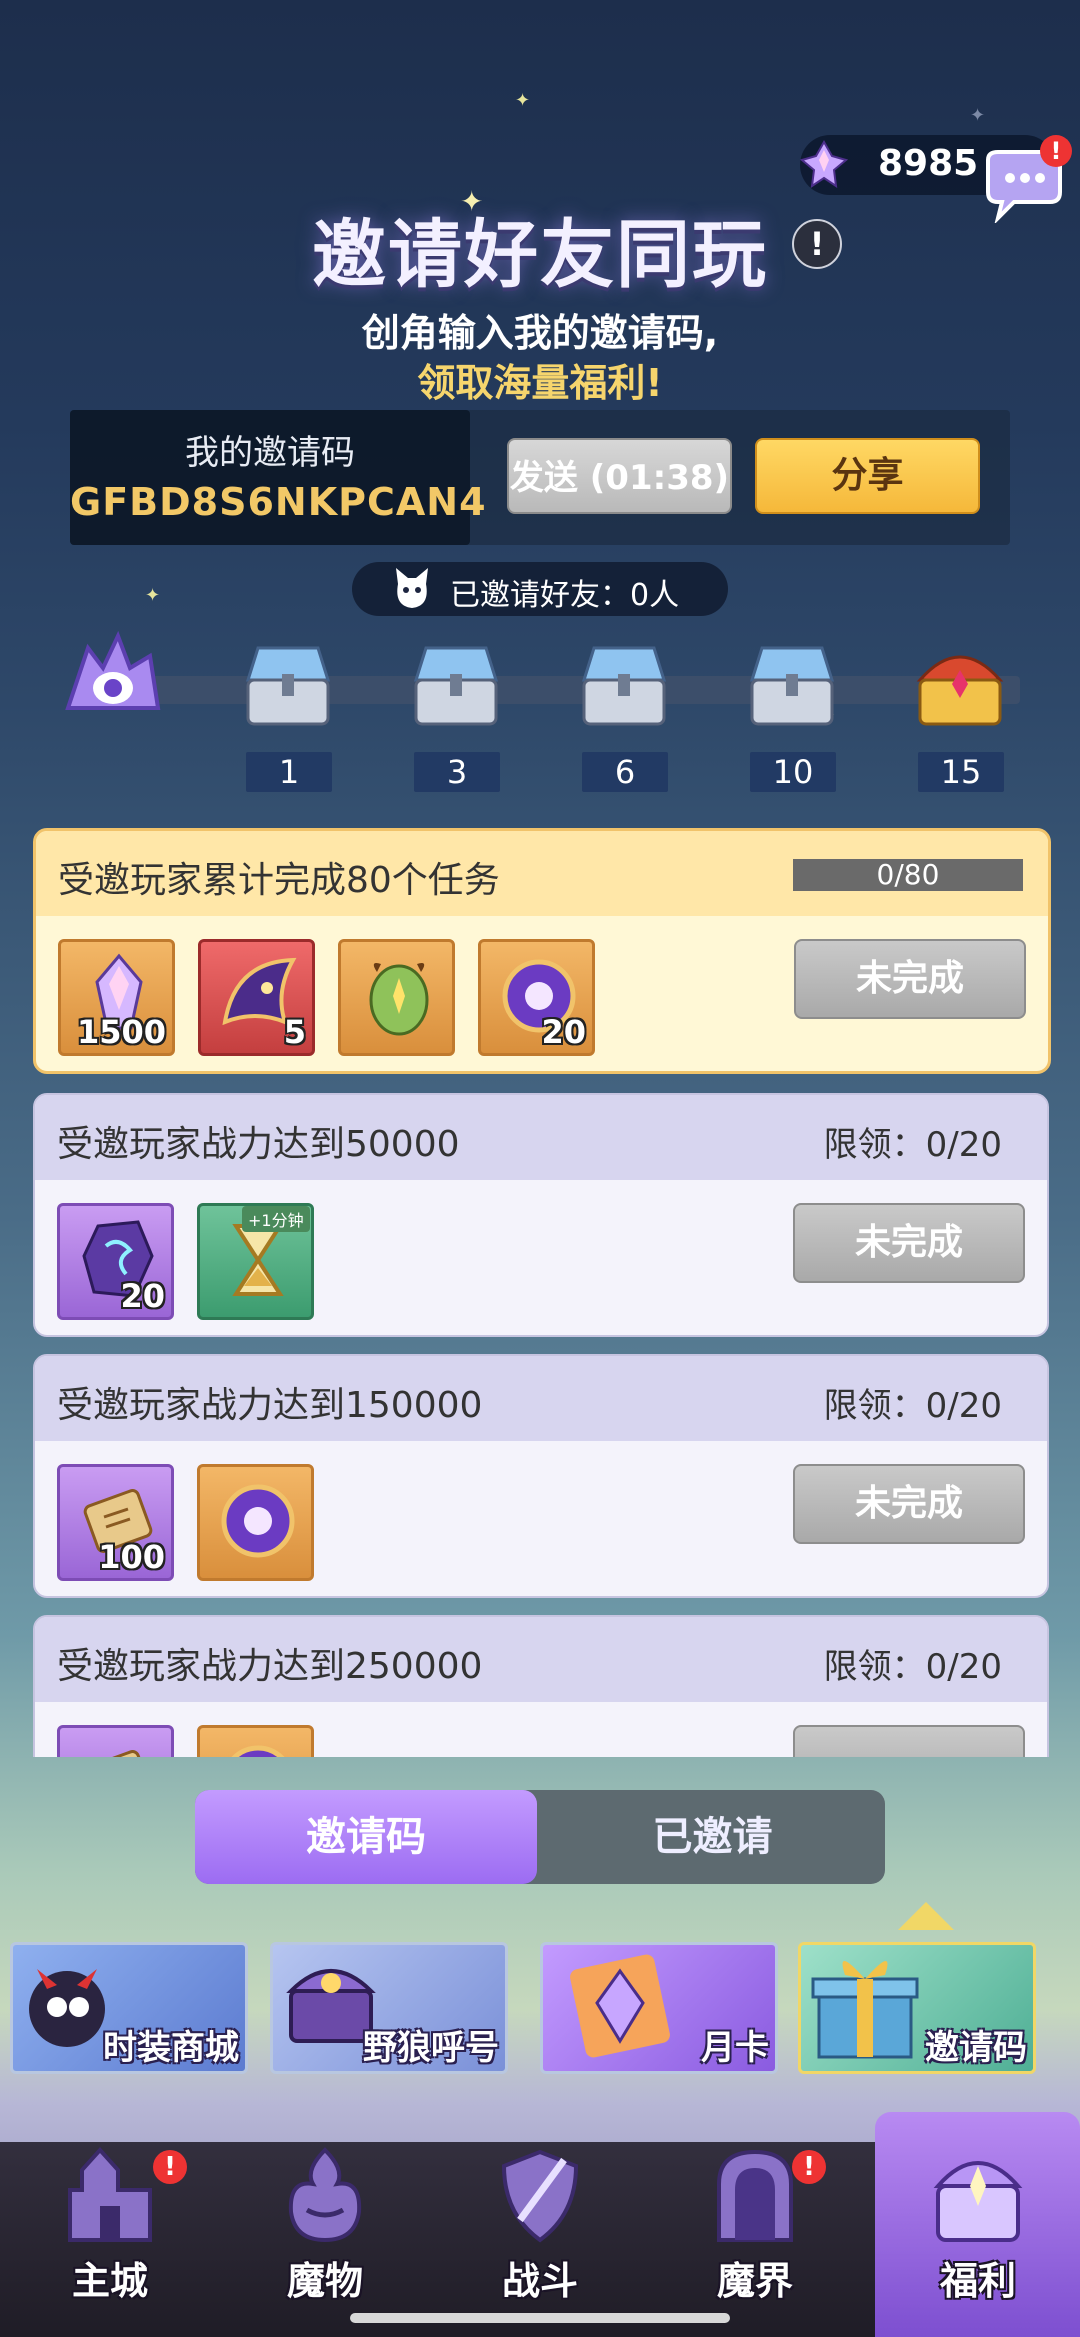 The height and width of the screenshot is (2337, 1080). I want to click on crystal-icon, so click(824, 164).